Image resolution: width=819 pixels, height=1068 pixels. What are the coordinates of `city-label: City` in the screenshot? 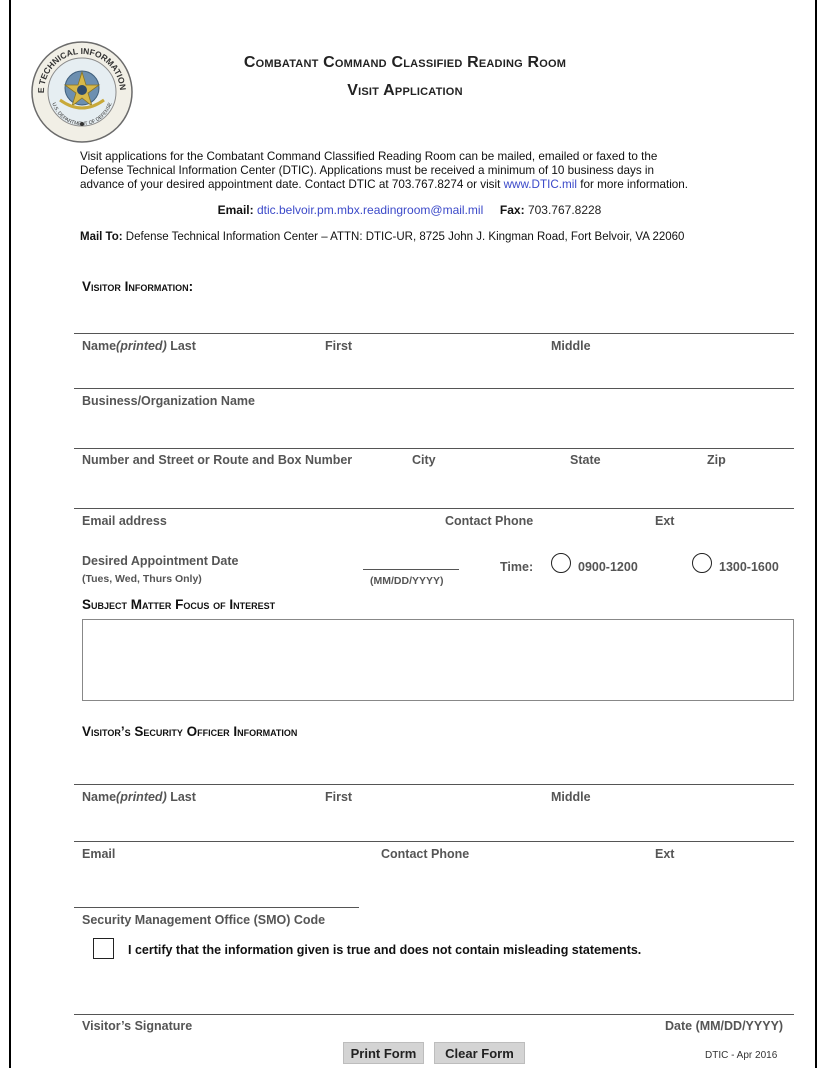 It's located at (424, 460).